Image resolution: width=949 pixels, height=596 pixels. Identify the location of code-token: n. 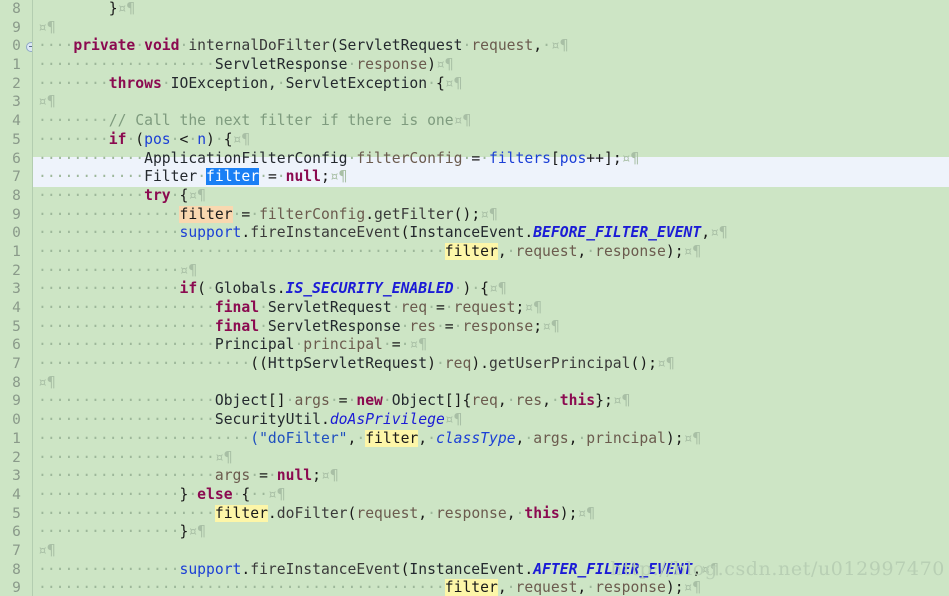
(202, 139).